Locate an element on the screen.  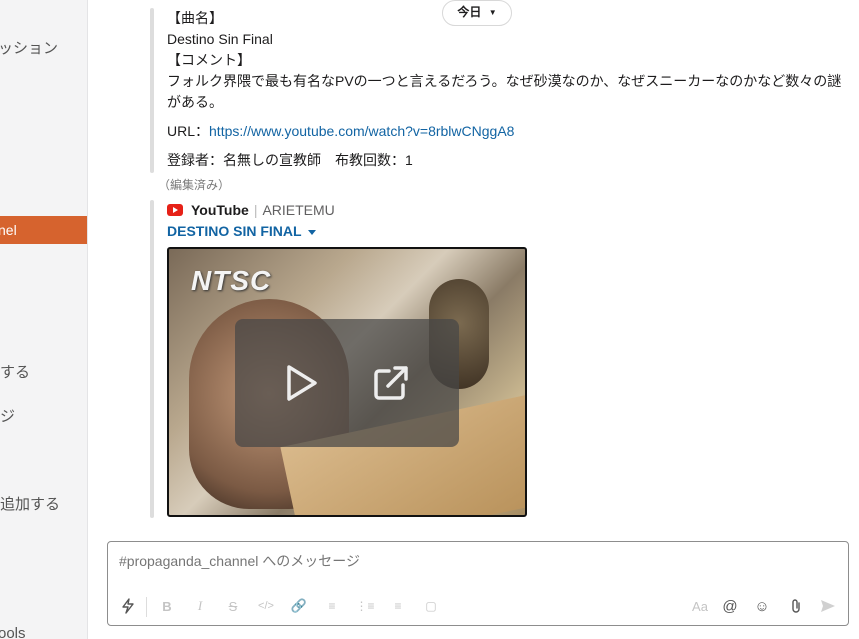
message-composer: B I S </> 🔗 ≡ ⋮≡ ≡ ▢ Aa @ ☺ is located at coordinates (478, 583).